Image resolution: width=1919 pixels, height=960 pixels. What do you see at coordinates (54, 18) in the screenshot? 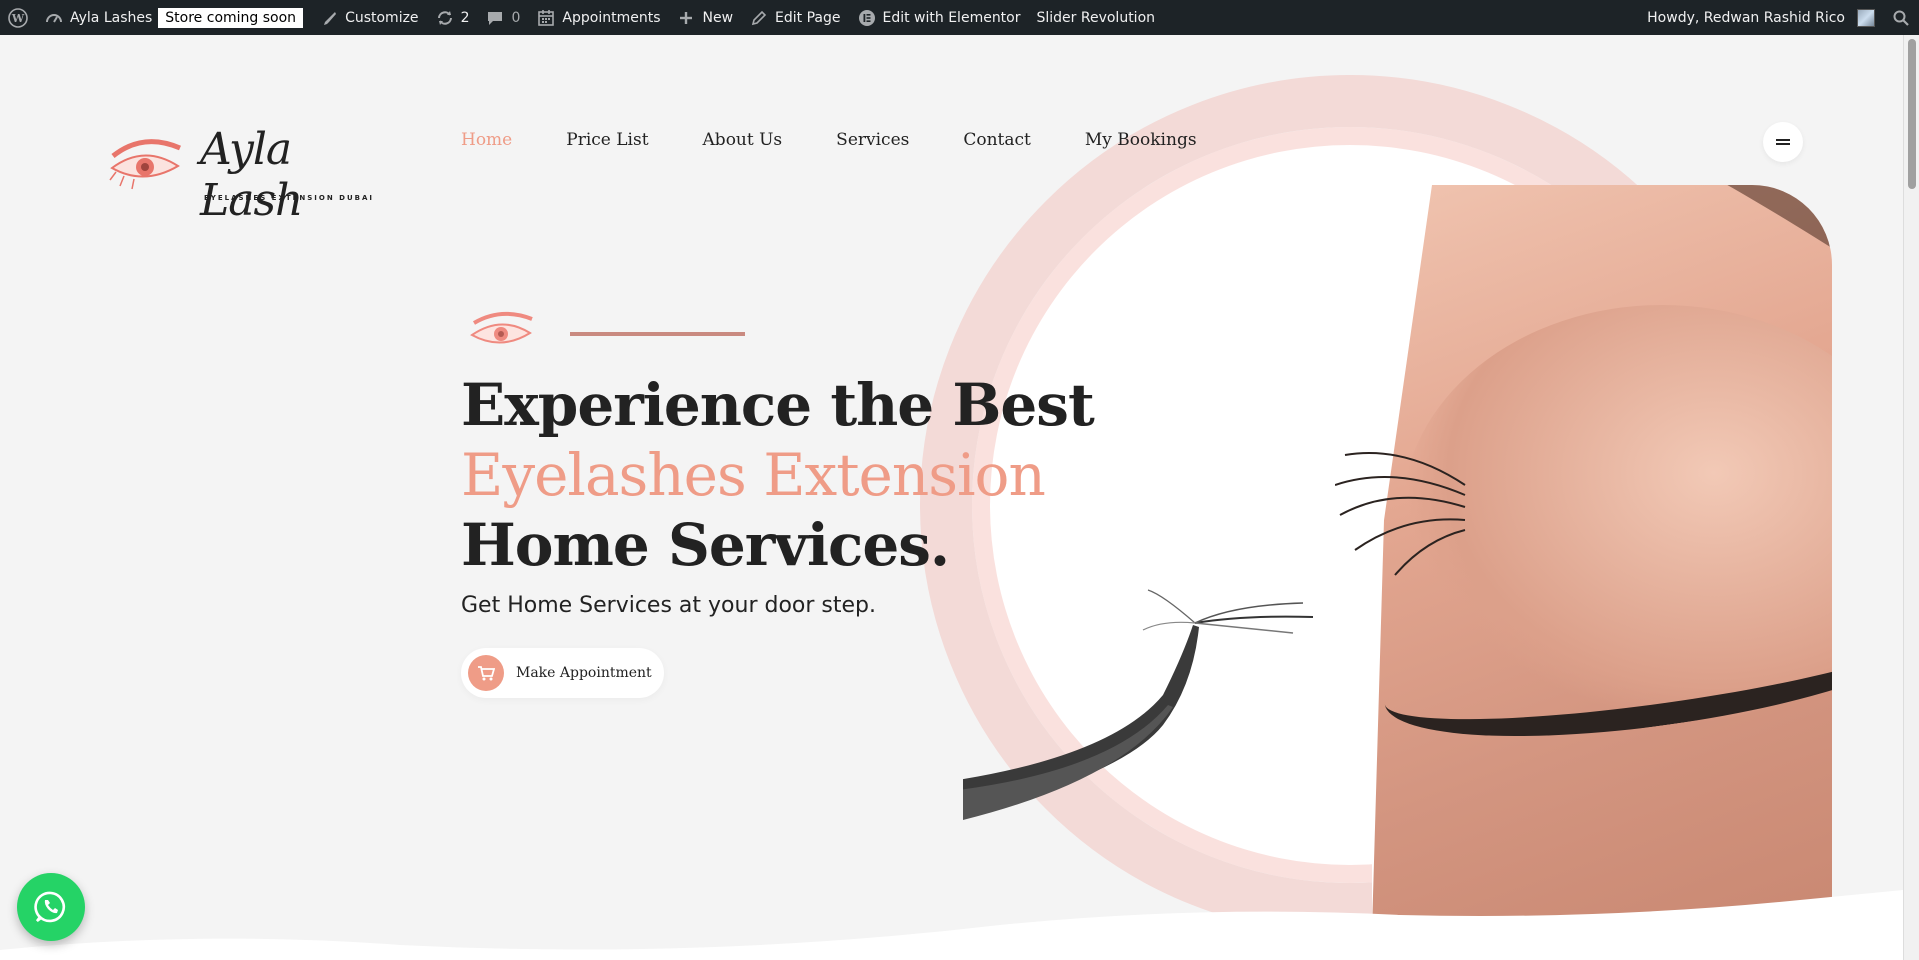
I see `dashboard-icon` at bounding box center [54, 18].